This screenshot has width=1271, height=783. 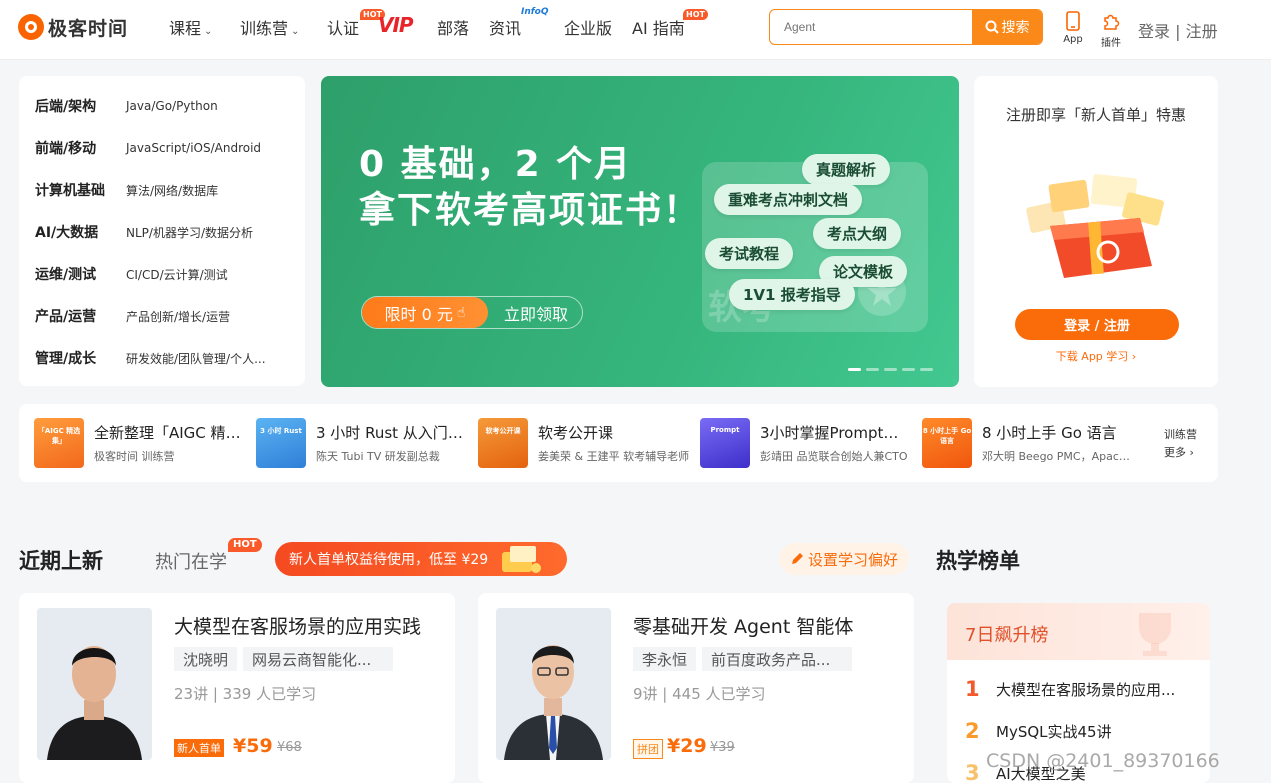 I want to click on nav-certification-label: 认证, so click(x=343, y=28).